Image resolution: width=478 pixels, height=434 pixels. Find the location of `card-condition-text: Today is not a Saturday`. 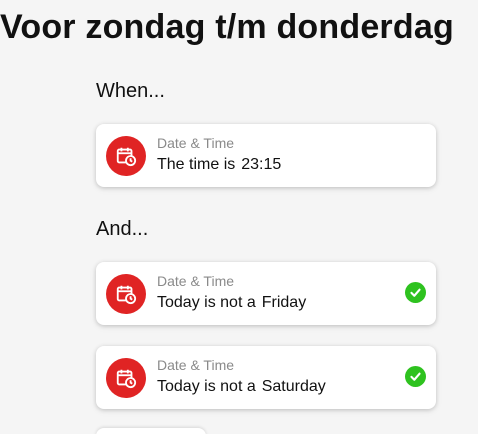

card-condition-text: Today is not a Saturday is located at coordinates (241, 387).